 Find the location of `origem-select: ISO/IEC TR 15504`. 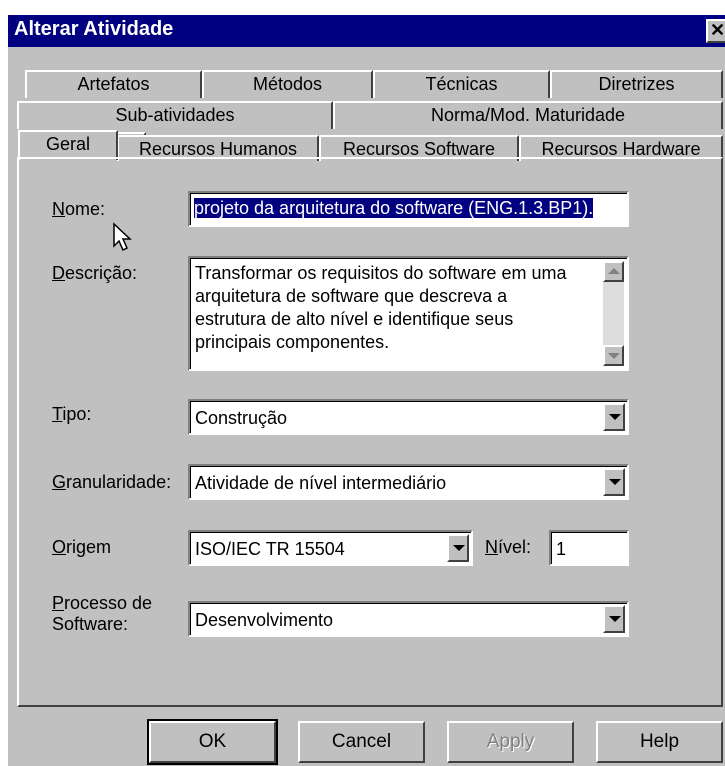

origem-select: ISO/IEC TR 15504 is located at coordinates (330, 548).